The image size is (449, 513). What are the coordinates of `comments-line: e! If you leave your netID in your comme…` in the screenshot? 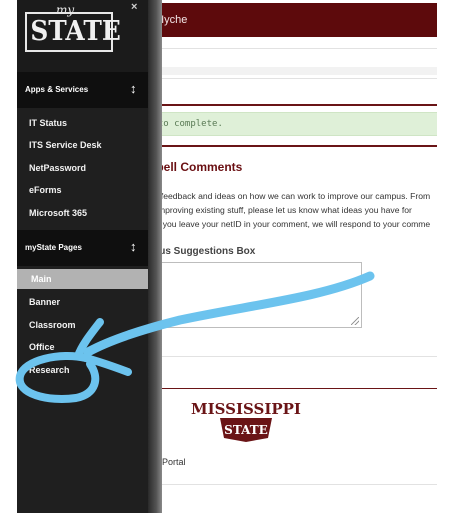 It's located at (288, 224).